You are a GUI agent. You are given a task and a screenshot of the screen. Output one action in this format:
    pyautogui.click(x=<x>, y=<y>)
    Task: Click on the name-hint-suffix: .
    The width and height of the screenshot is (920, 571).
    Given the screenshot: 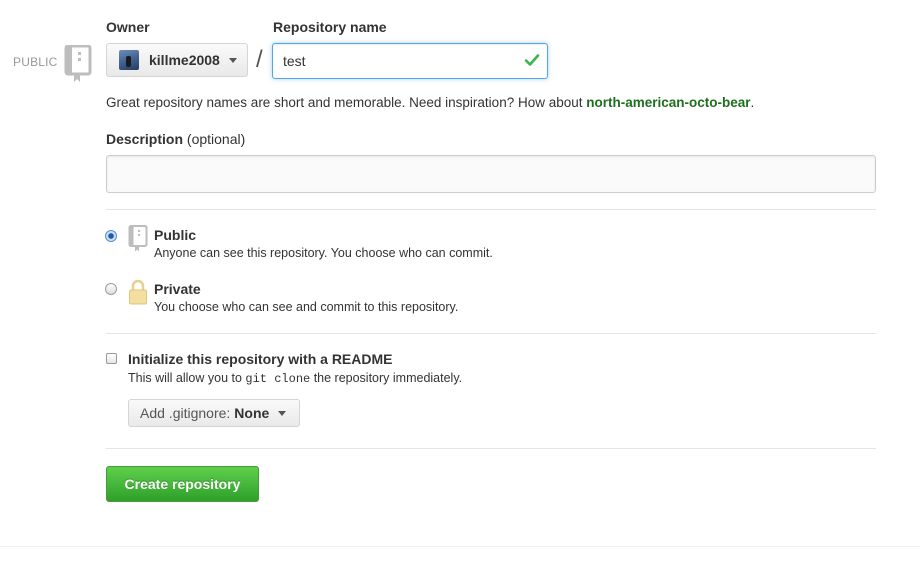 What is the action you would take?
    pyautogui.click(x=752, y=102)
    